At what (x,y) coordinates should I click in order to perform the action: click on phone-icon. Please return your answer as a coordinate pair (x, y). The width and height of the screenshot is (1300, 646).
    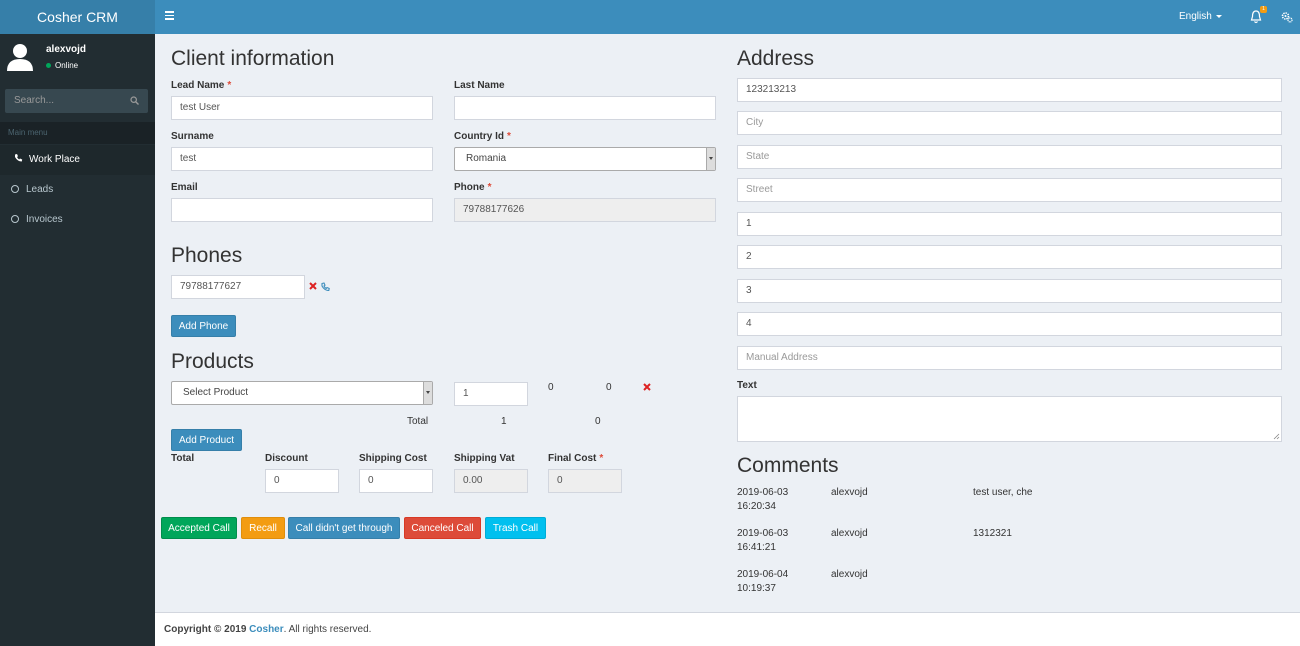
    Looking at the image, I should click on (18, 160).